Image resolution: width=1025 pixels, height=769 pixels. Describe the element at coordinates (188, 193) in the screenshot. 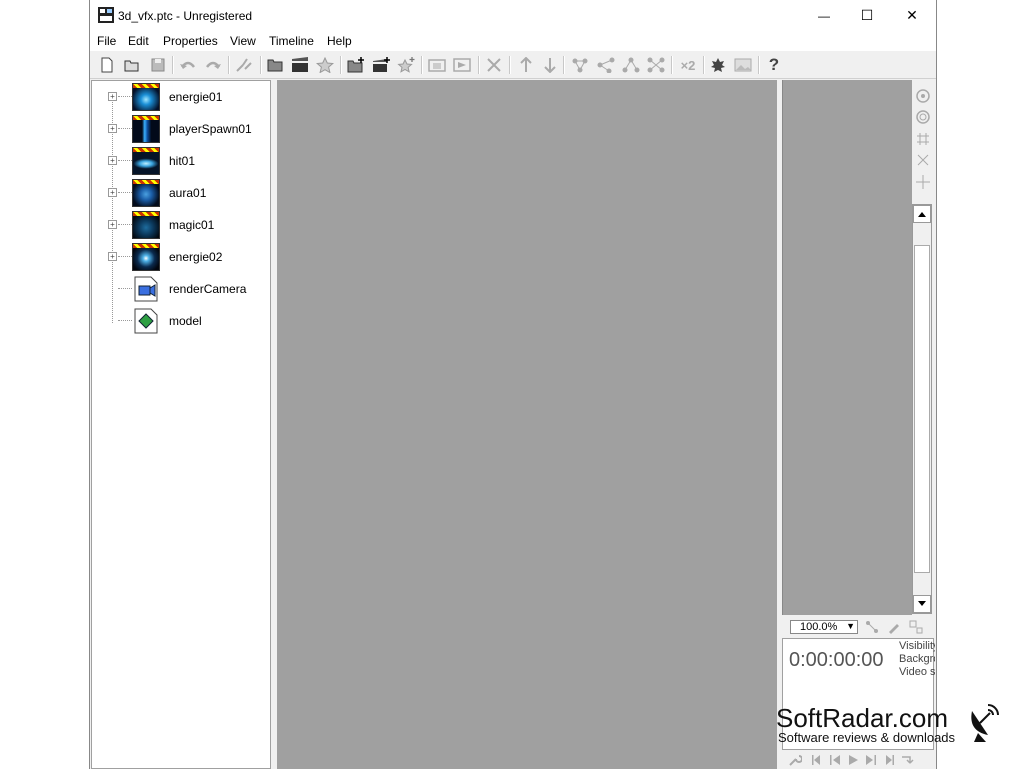

I see `tree-item-label: aura01` at that location.